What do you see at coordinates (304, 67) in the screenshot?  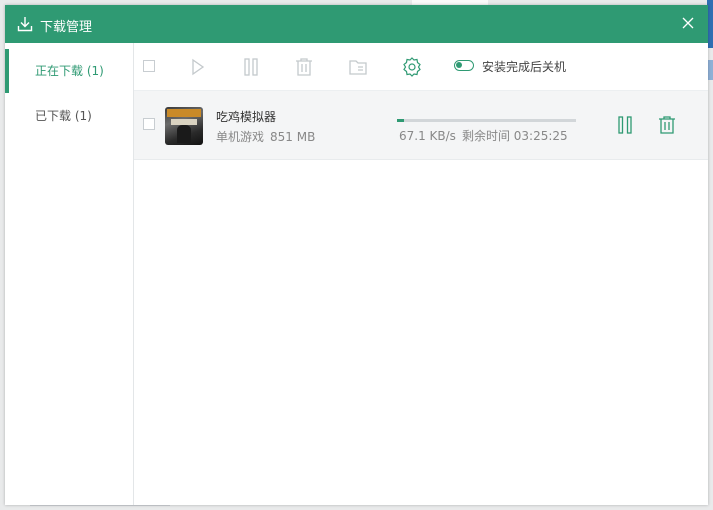 I see `delete-icon` at bounding box center [304, 67].